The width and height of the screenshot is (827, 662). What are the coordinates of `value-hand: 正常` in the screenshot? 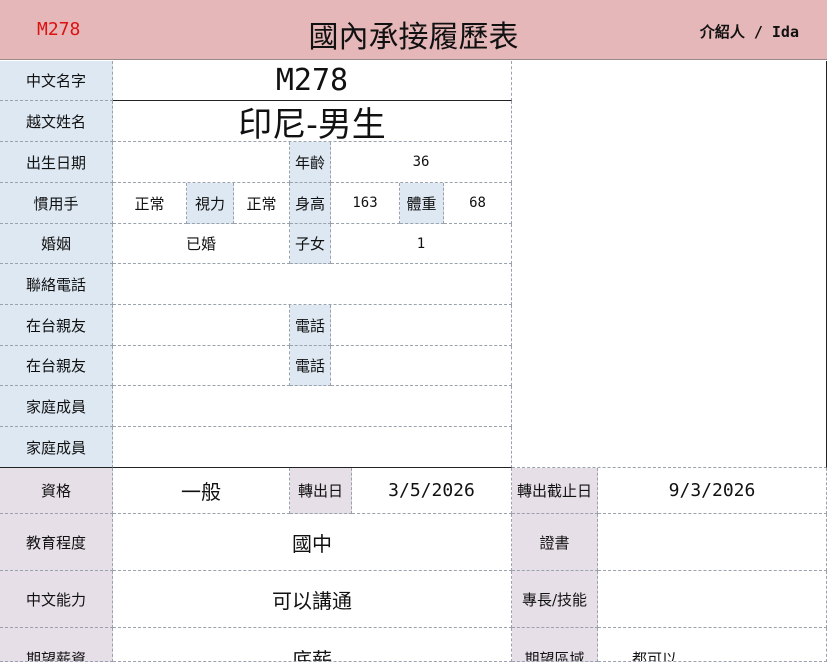 It's located at (150, 203).